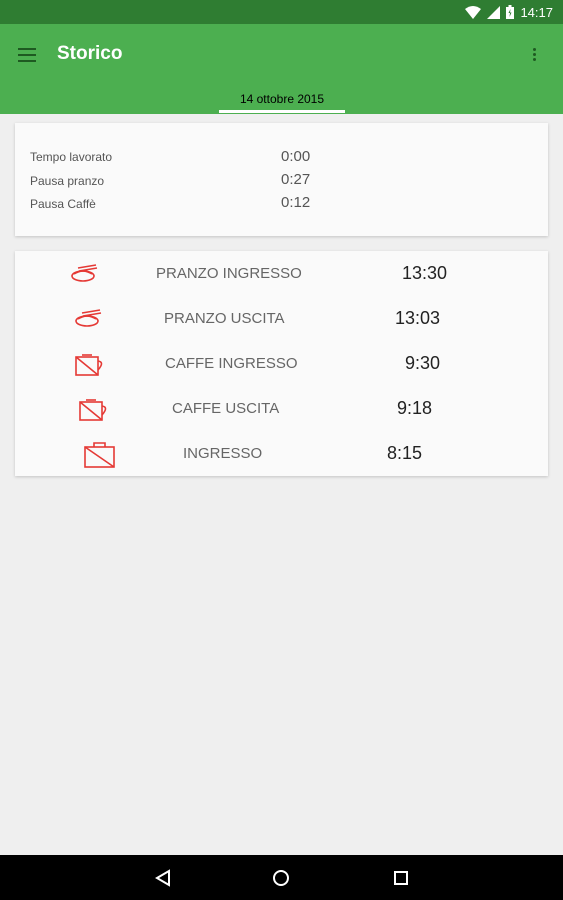 The height and width of the screenshot is (900, 563). I want to click on event-label: PRANZO INGRESSO, so click(229, 273).